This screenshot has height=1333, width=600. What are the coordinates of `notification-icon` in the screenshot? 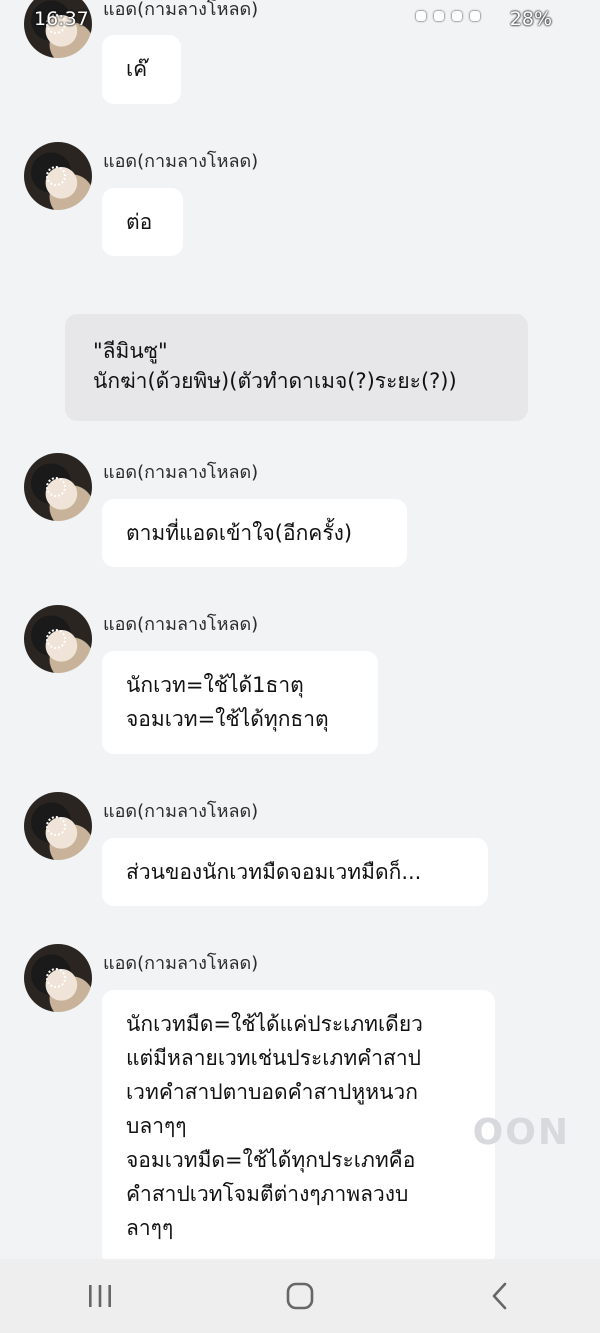 It's located at (421, 16).